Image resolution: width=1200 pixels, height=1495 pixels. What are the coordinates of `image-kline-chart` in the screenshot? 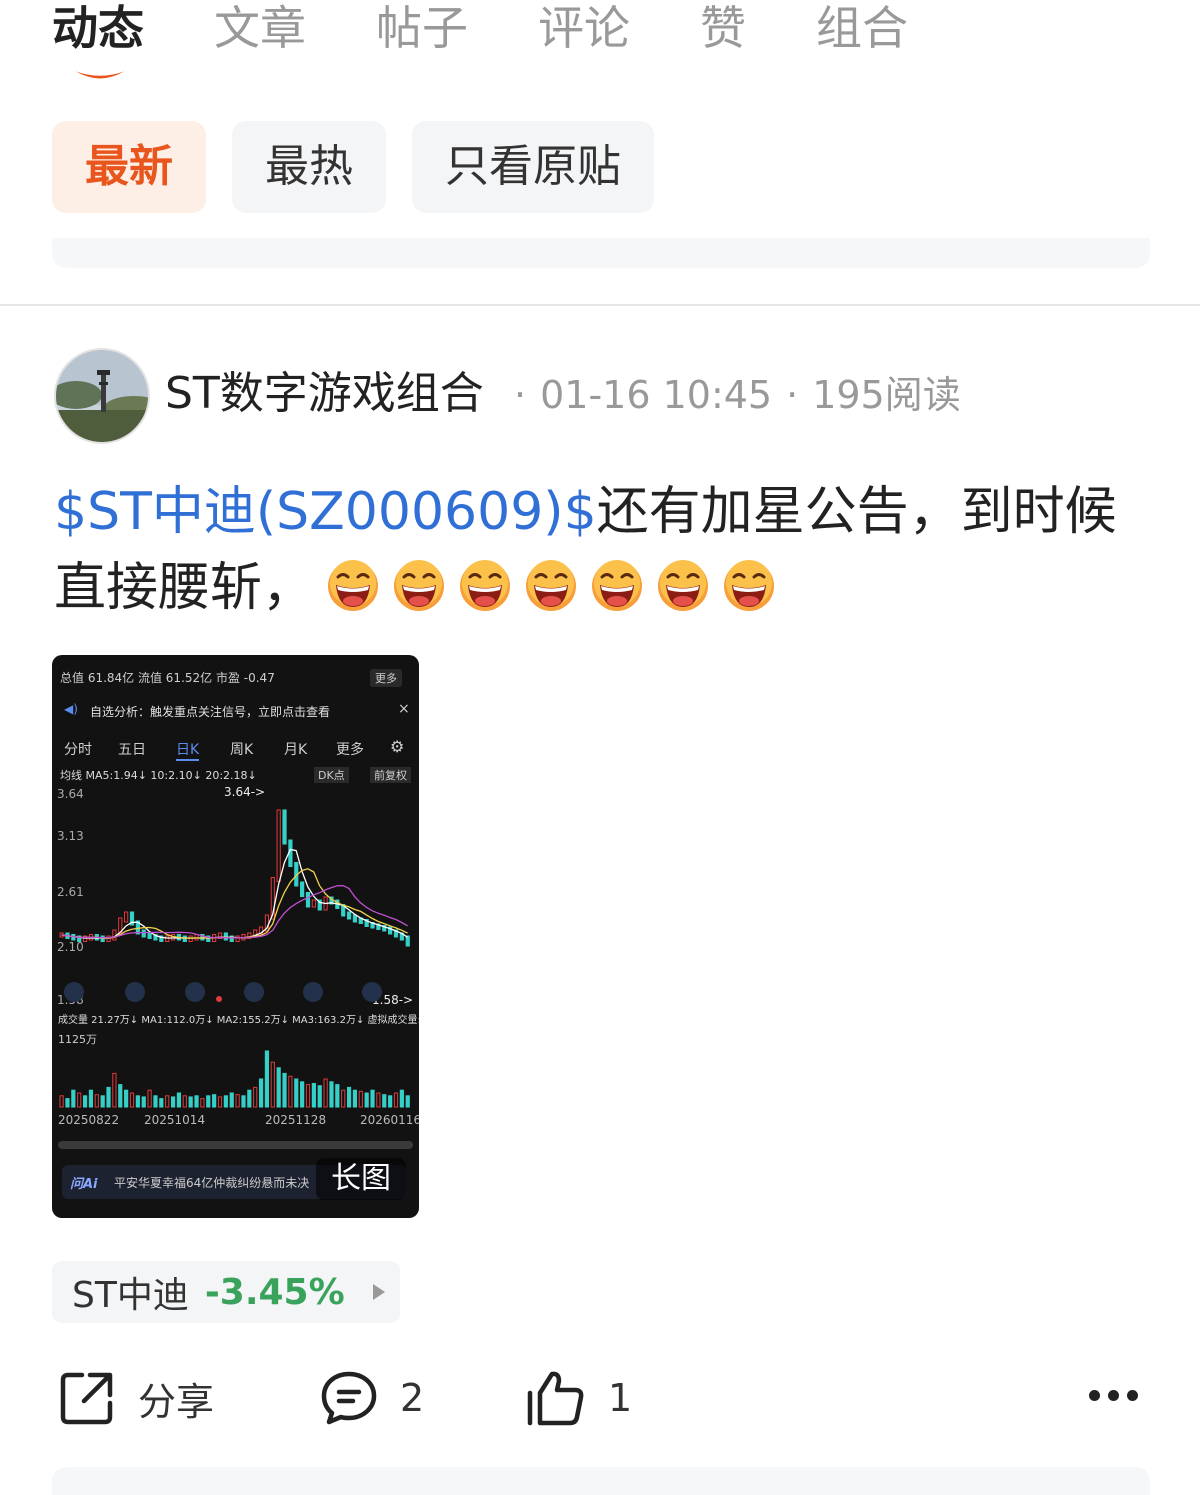 It's located at (234, 878).